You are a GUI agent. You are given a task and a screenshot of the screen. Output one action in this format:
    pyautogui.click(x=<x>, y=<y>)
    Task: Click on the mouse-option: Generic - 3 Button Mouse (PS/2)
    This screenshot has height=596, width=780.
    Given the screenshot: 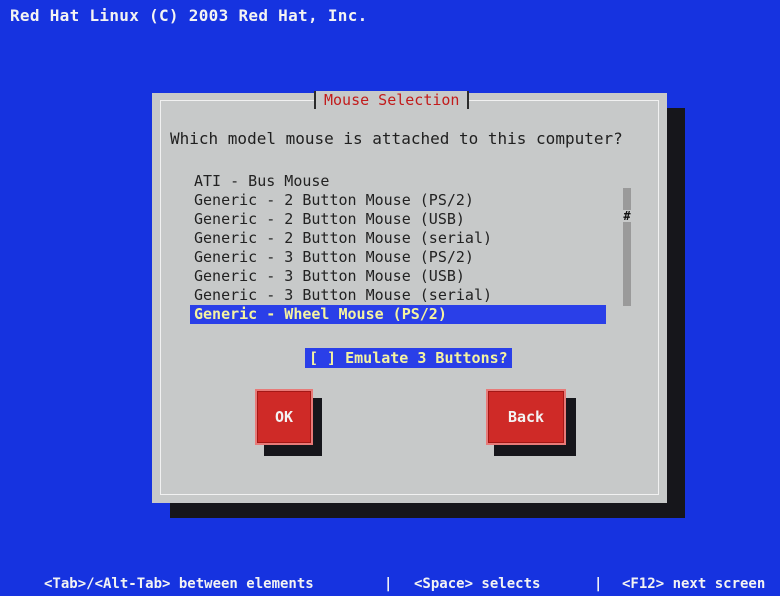 What is the action you would take?
    pyautogui.click(x=398, y=257)
    